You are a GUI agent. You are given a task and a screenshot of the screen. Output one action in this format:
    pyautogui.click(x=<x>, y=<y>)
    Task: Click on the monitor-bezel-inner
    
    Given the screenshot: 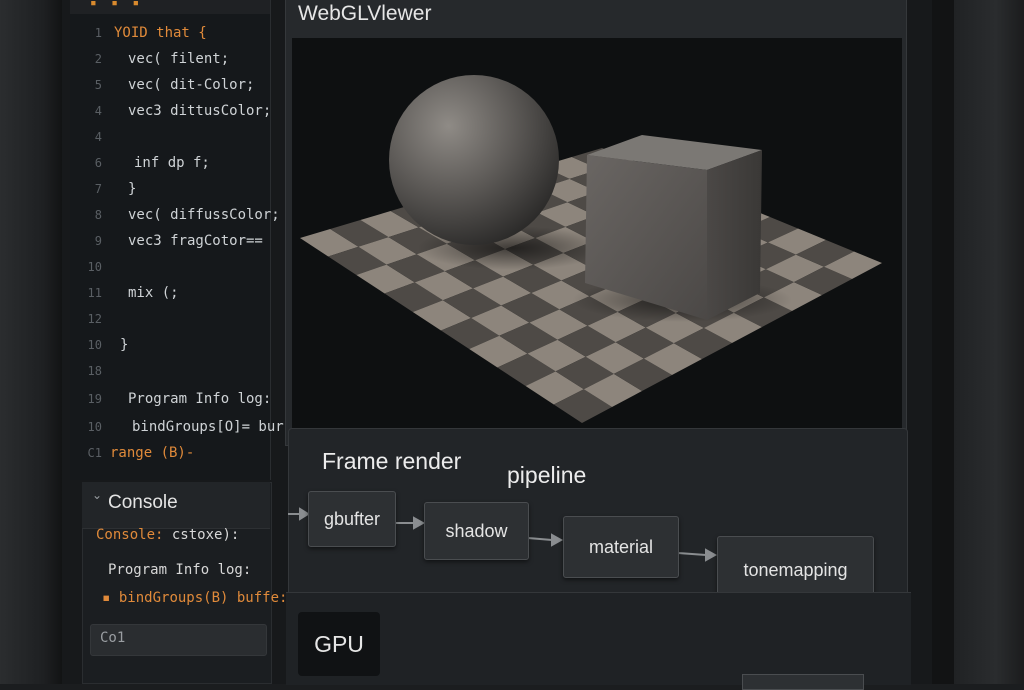 What is the action you would take?
    pyautogui.click(x=943, y=342)
    